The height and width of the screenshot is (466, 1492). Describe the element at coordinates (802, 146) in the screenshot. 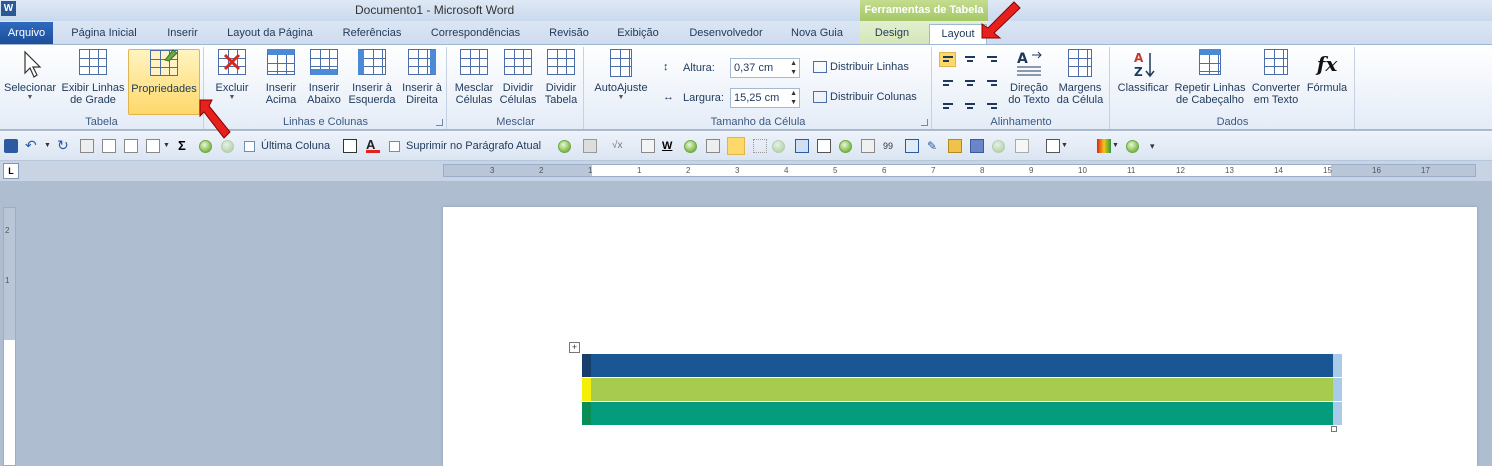

I see `field-icon` at that location.